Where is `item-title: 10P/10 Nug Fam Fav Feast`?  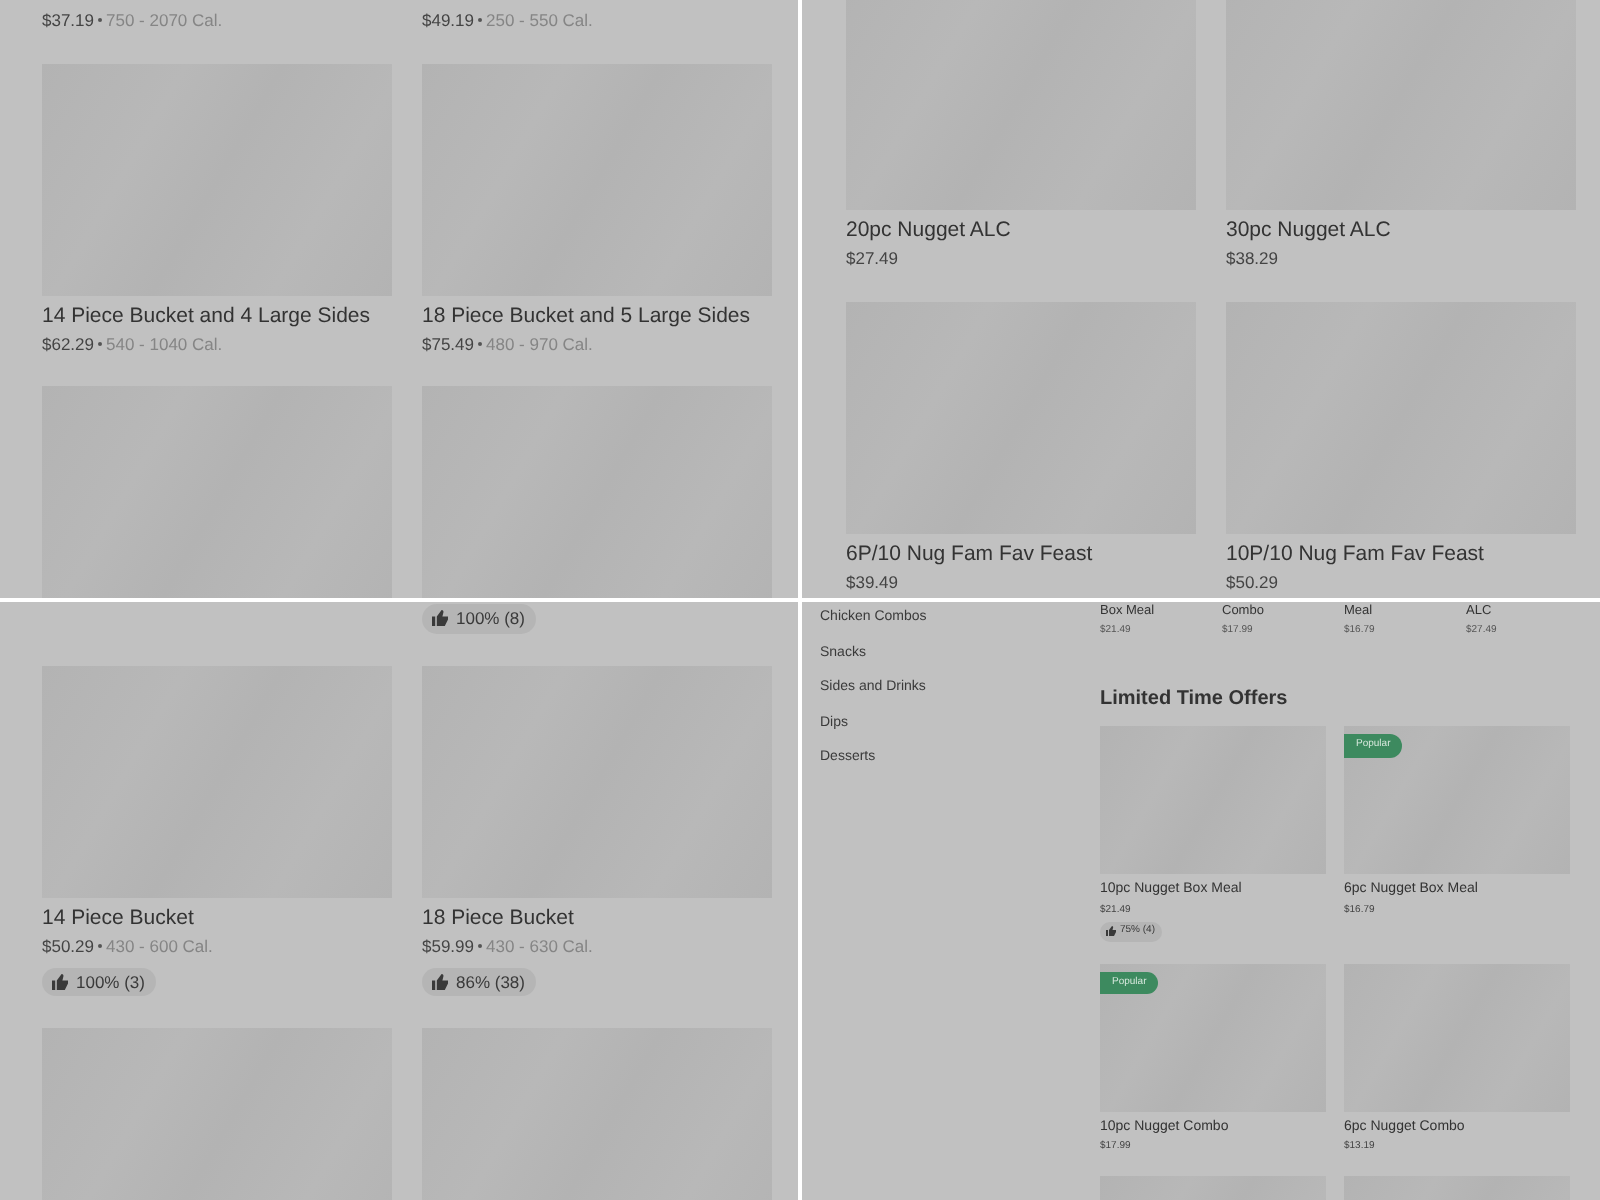 item-title: 10P/10 Nug Fam Fav Feast is located at coordinates (1356, 554).